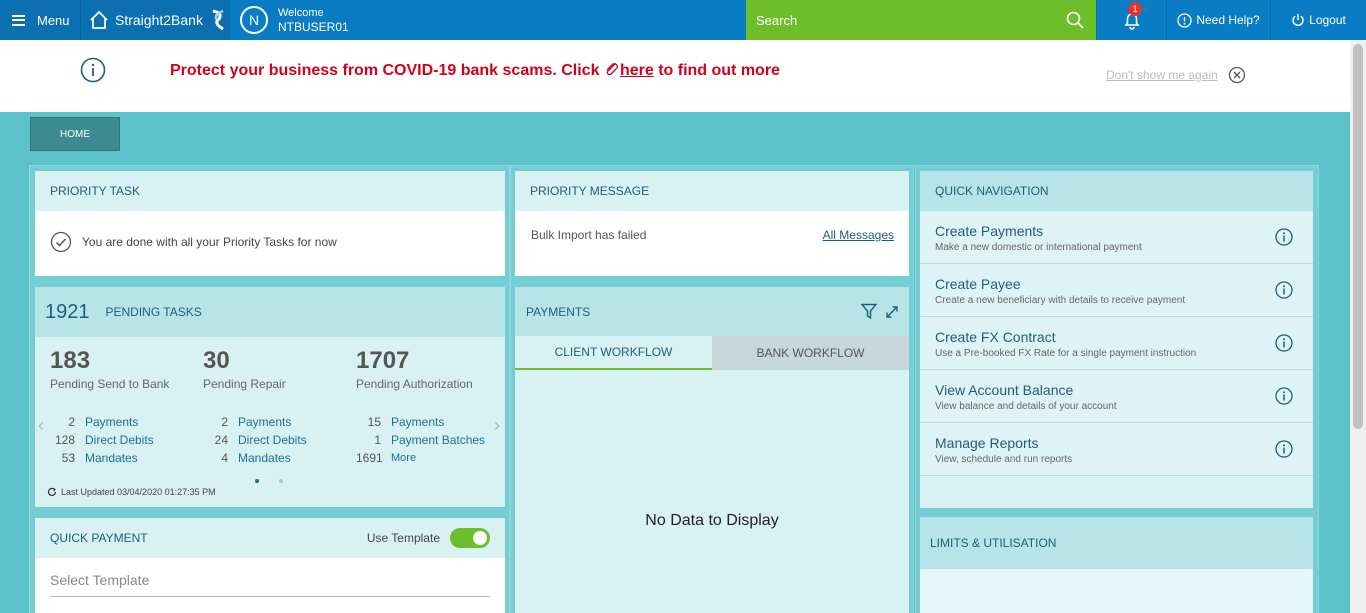  Describe the element at coordinates (1327, 20) in the screenshot. I see `logout-label: Logout` at that location.